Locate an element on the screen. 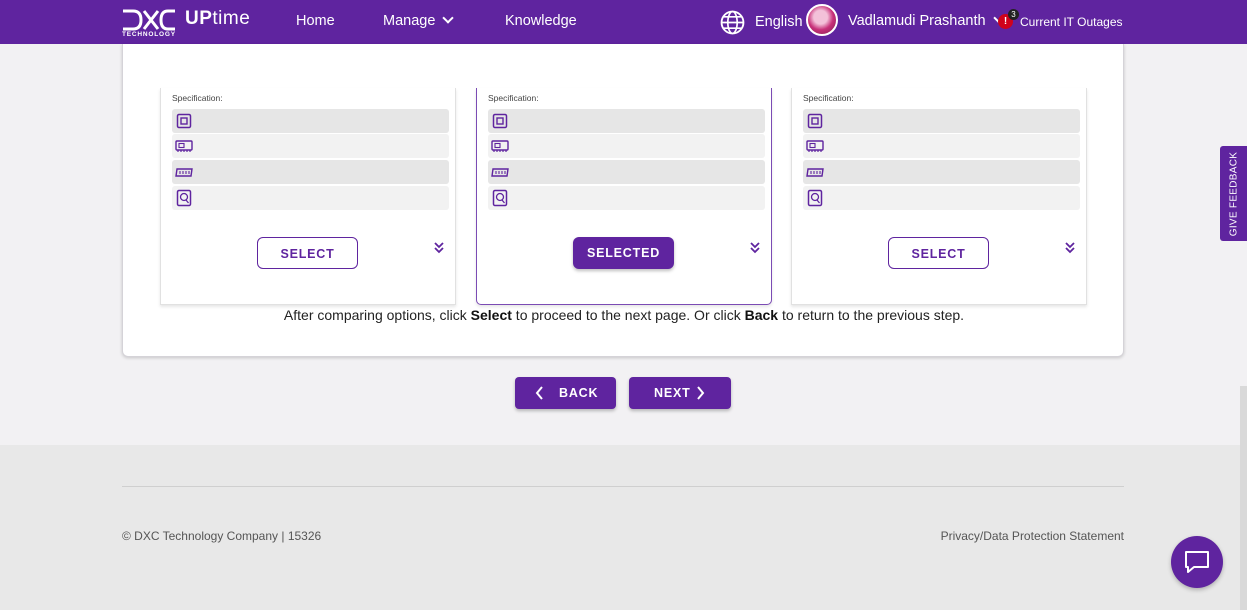 This screenshot has height=610, width=1247. current-outages-link: Current IT Outages is located at coordinates (1071, 22).